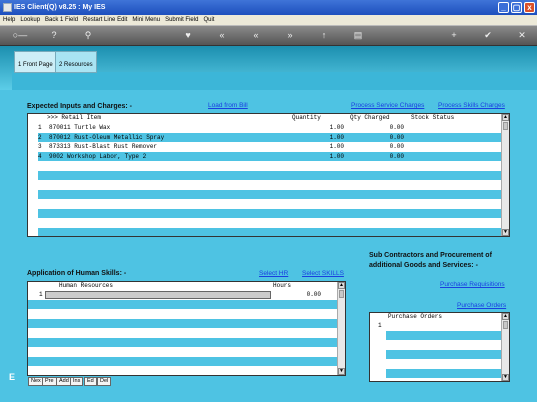 This screenshot has width=537, height=402. I want to click on skills-scrollbar: ▲ ▼, so click(341, 328).